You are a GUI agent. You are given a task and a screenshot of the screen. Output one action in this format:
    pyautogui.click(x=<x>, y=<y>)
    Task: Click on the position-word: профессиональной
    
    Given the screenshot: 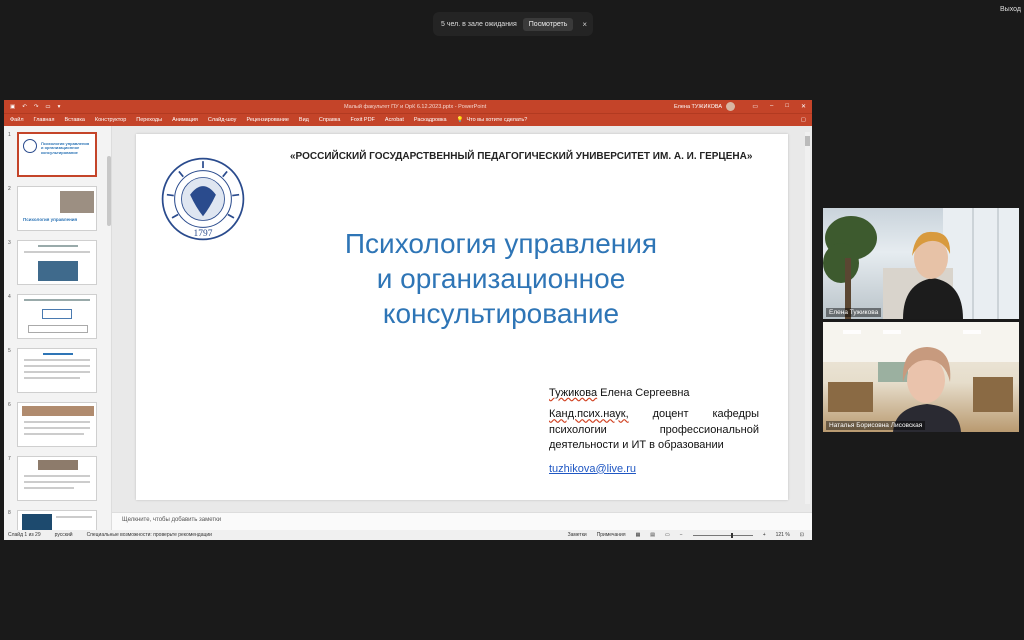 What is the action you would take?
    pyautogui.click(x=709, y=429)
    